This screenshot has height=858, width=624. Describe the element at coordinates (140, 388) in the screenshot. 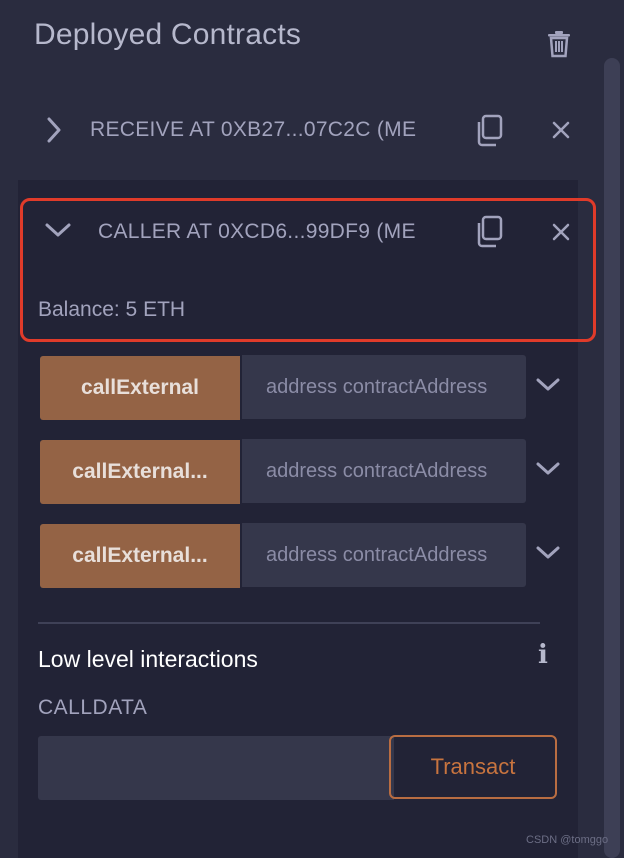

I see `call-external-button: callExternal` at that location.